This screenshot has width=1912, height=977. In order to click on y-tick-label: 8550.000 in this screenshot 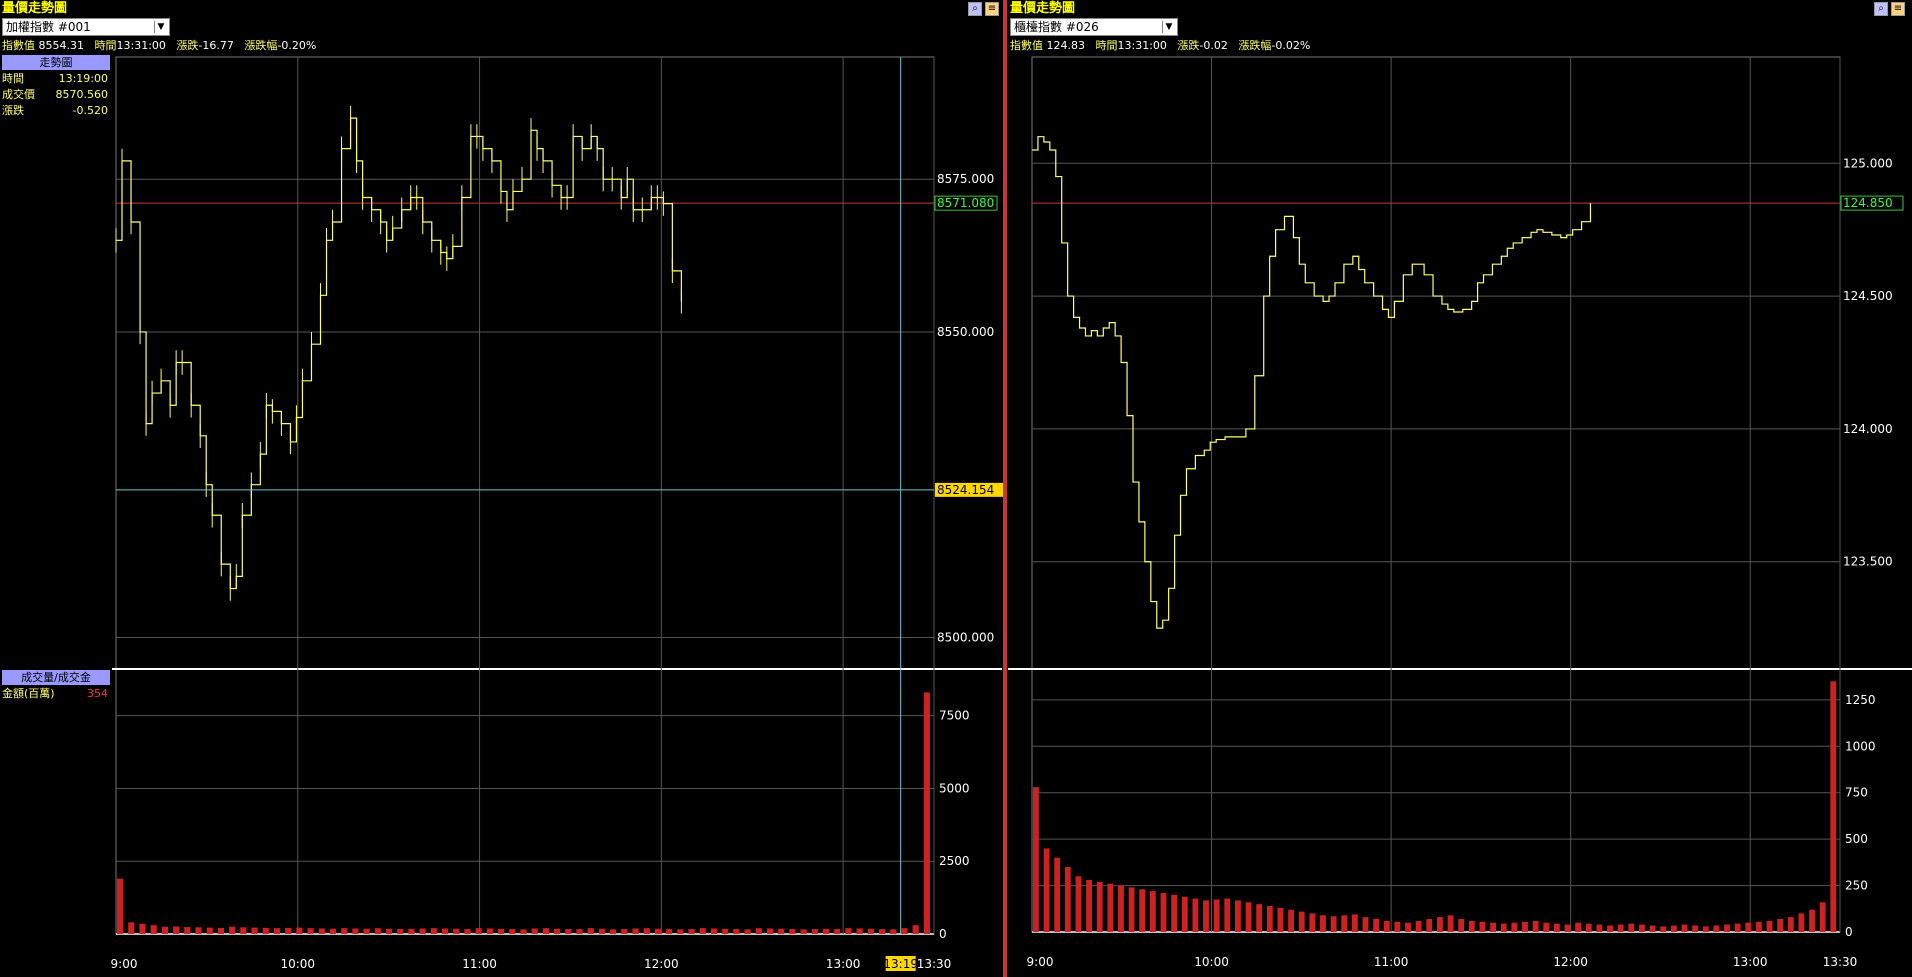, I will do `click(965, 332)`.